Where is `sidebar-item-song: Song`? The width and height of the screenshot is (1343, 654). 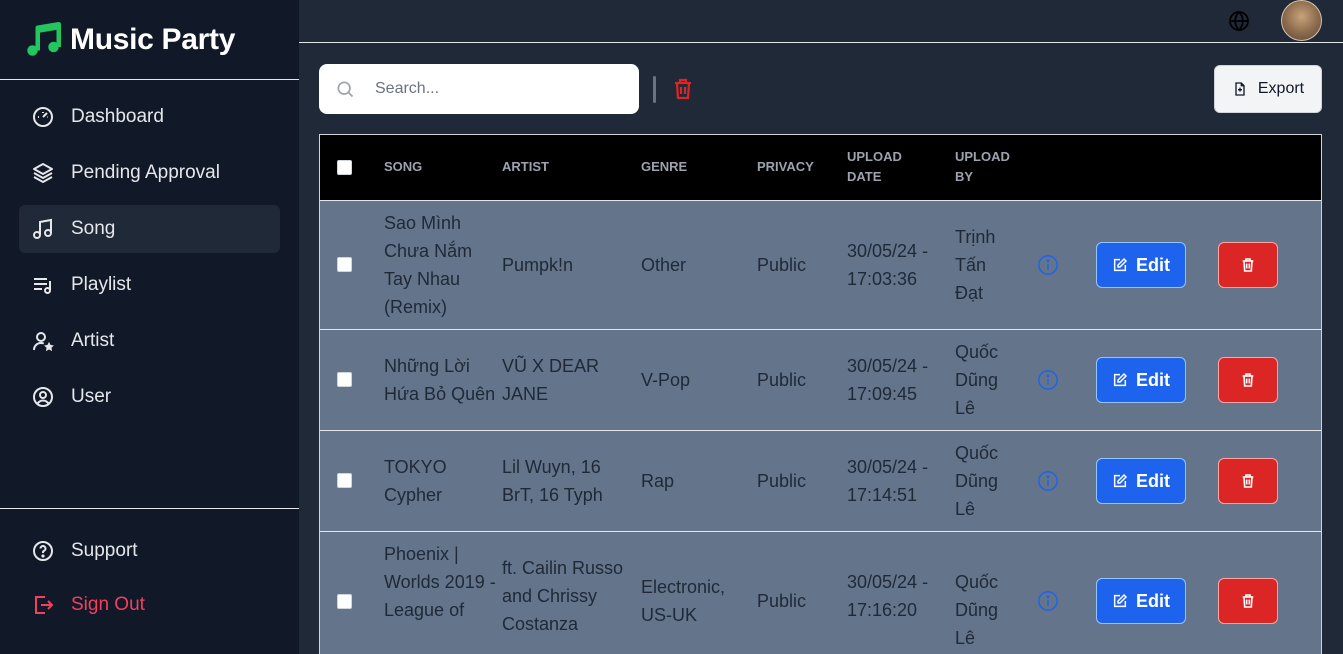
sidebar-item-song: Song is located at coordinates (149, 229).